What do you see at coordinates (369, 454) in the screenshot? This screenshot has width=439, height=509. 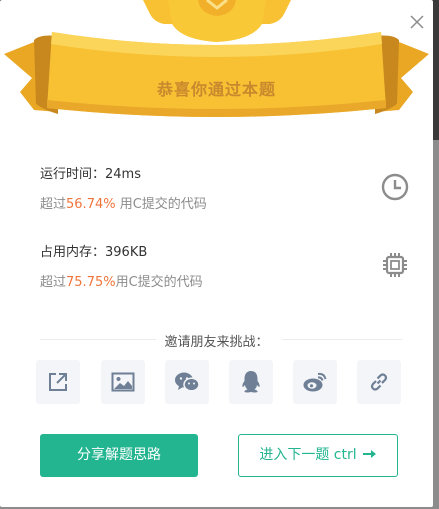 I see `arrow-right-icon` at bounding box center [369, 454].